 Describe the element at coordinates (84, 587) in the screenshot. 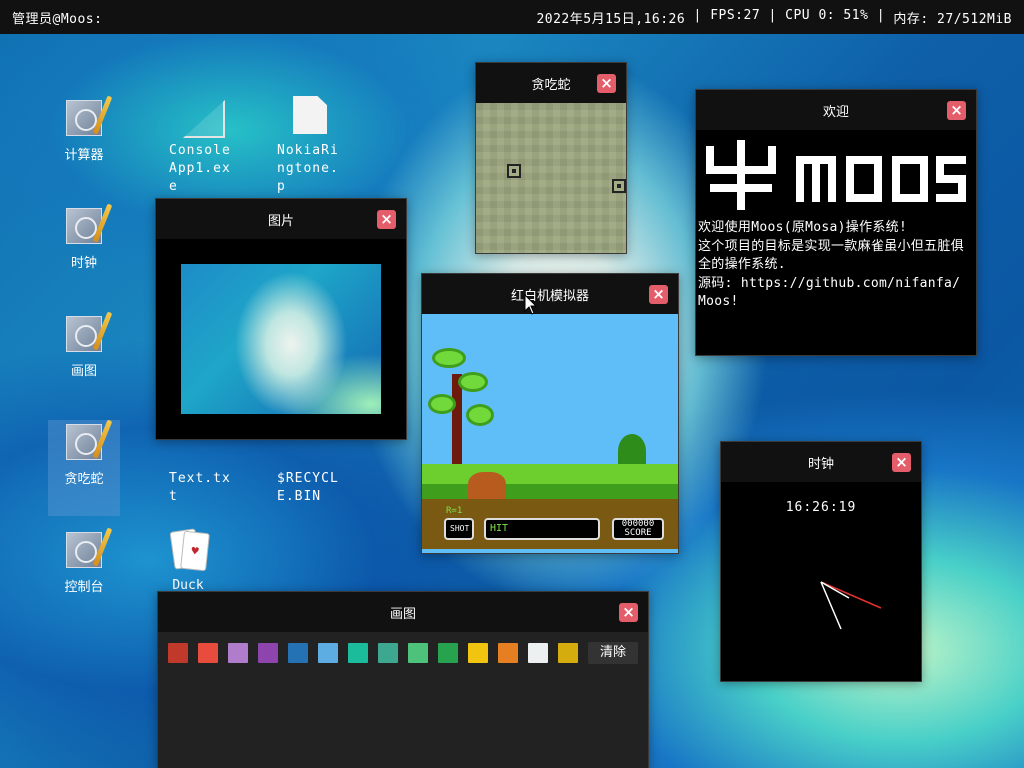

I see `desktop-icon-label: 控制台` at that location.